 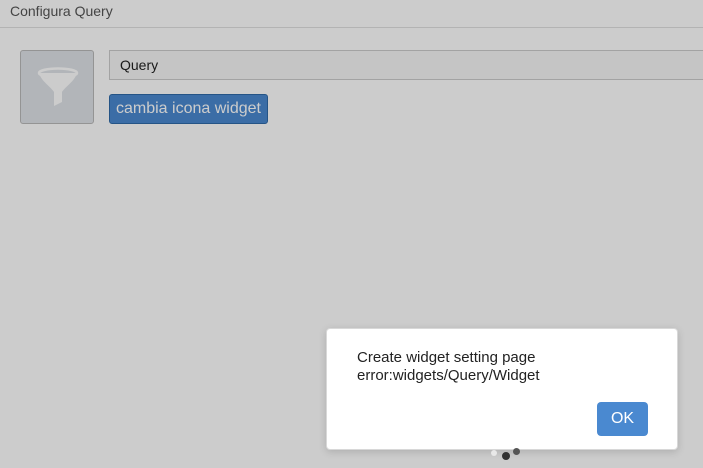 I want to click on dialog-message-line-1: Create widget setting page, so click(x=446, y=357).